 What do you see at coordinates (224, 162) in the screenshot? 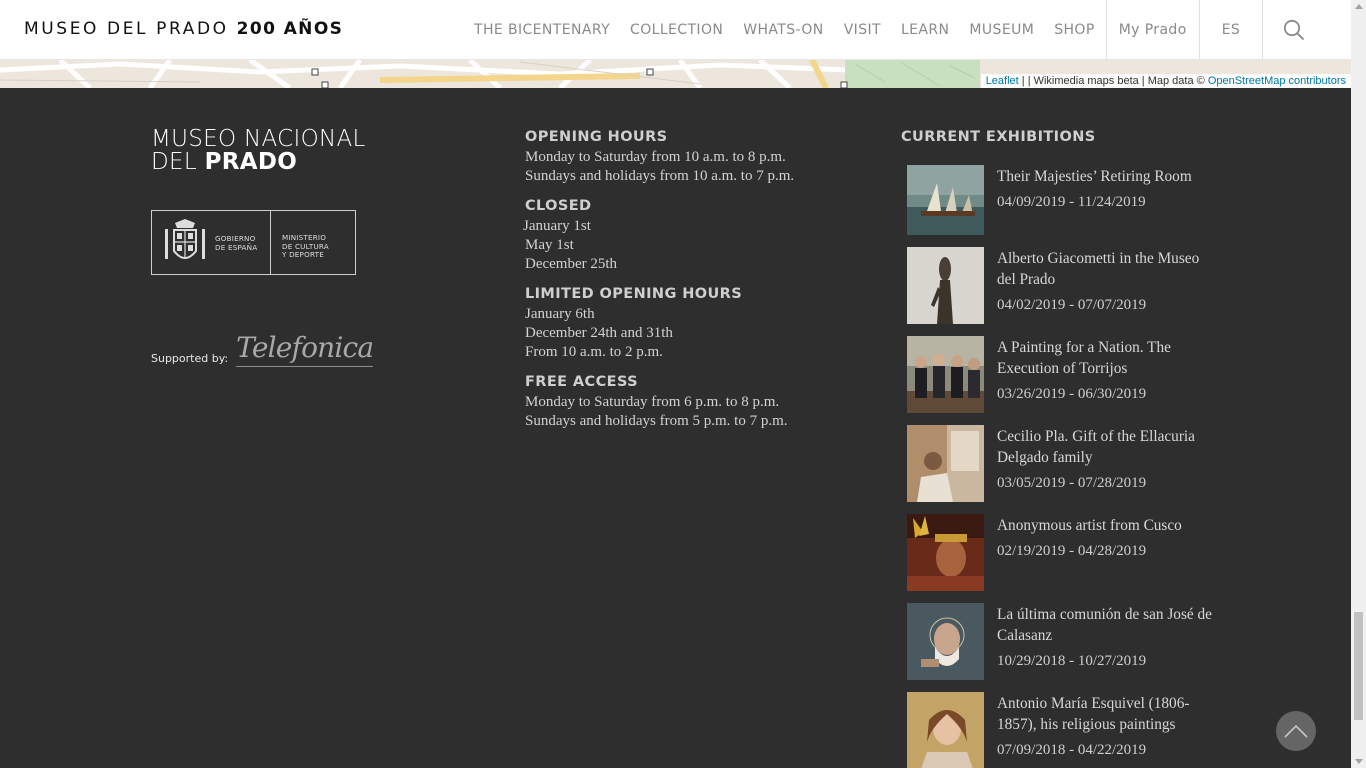
I see `brand-line-2: DEL PRADO` at bounding box center [224, 162].